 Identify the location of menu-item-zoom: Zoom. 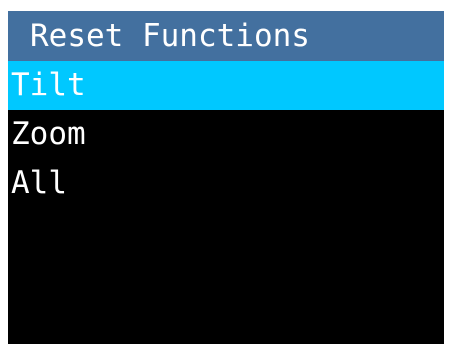
(226, 134).